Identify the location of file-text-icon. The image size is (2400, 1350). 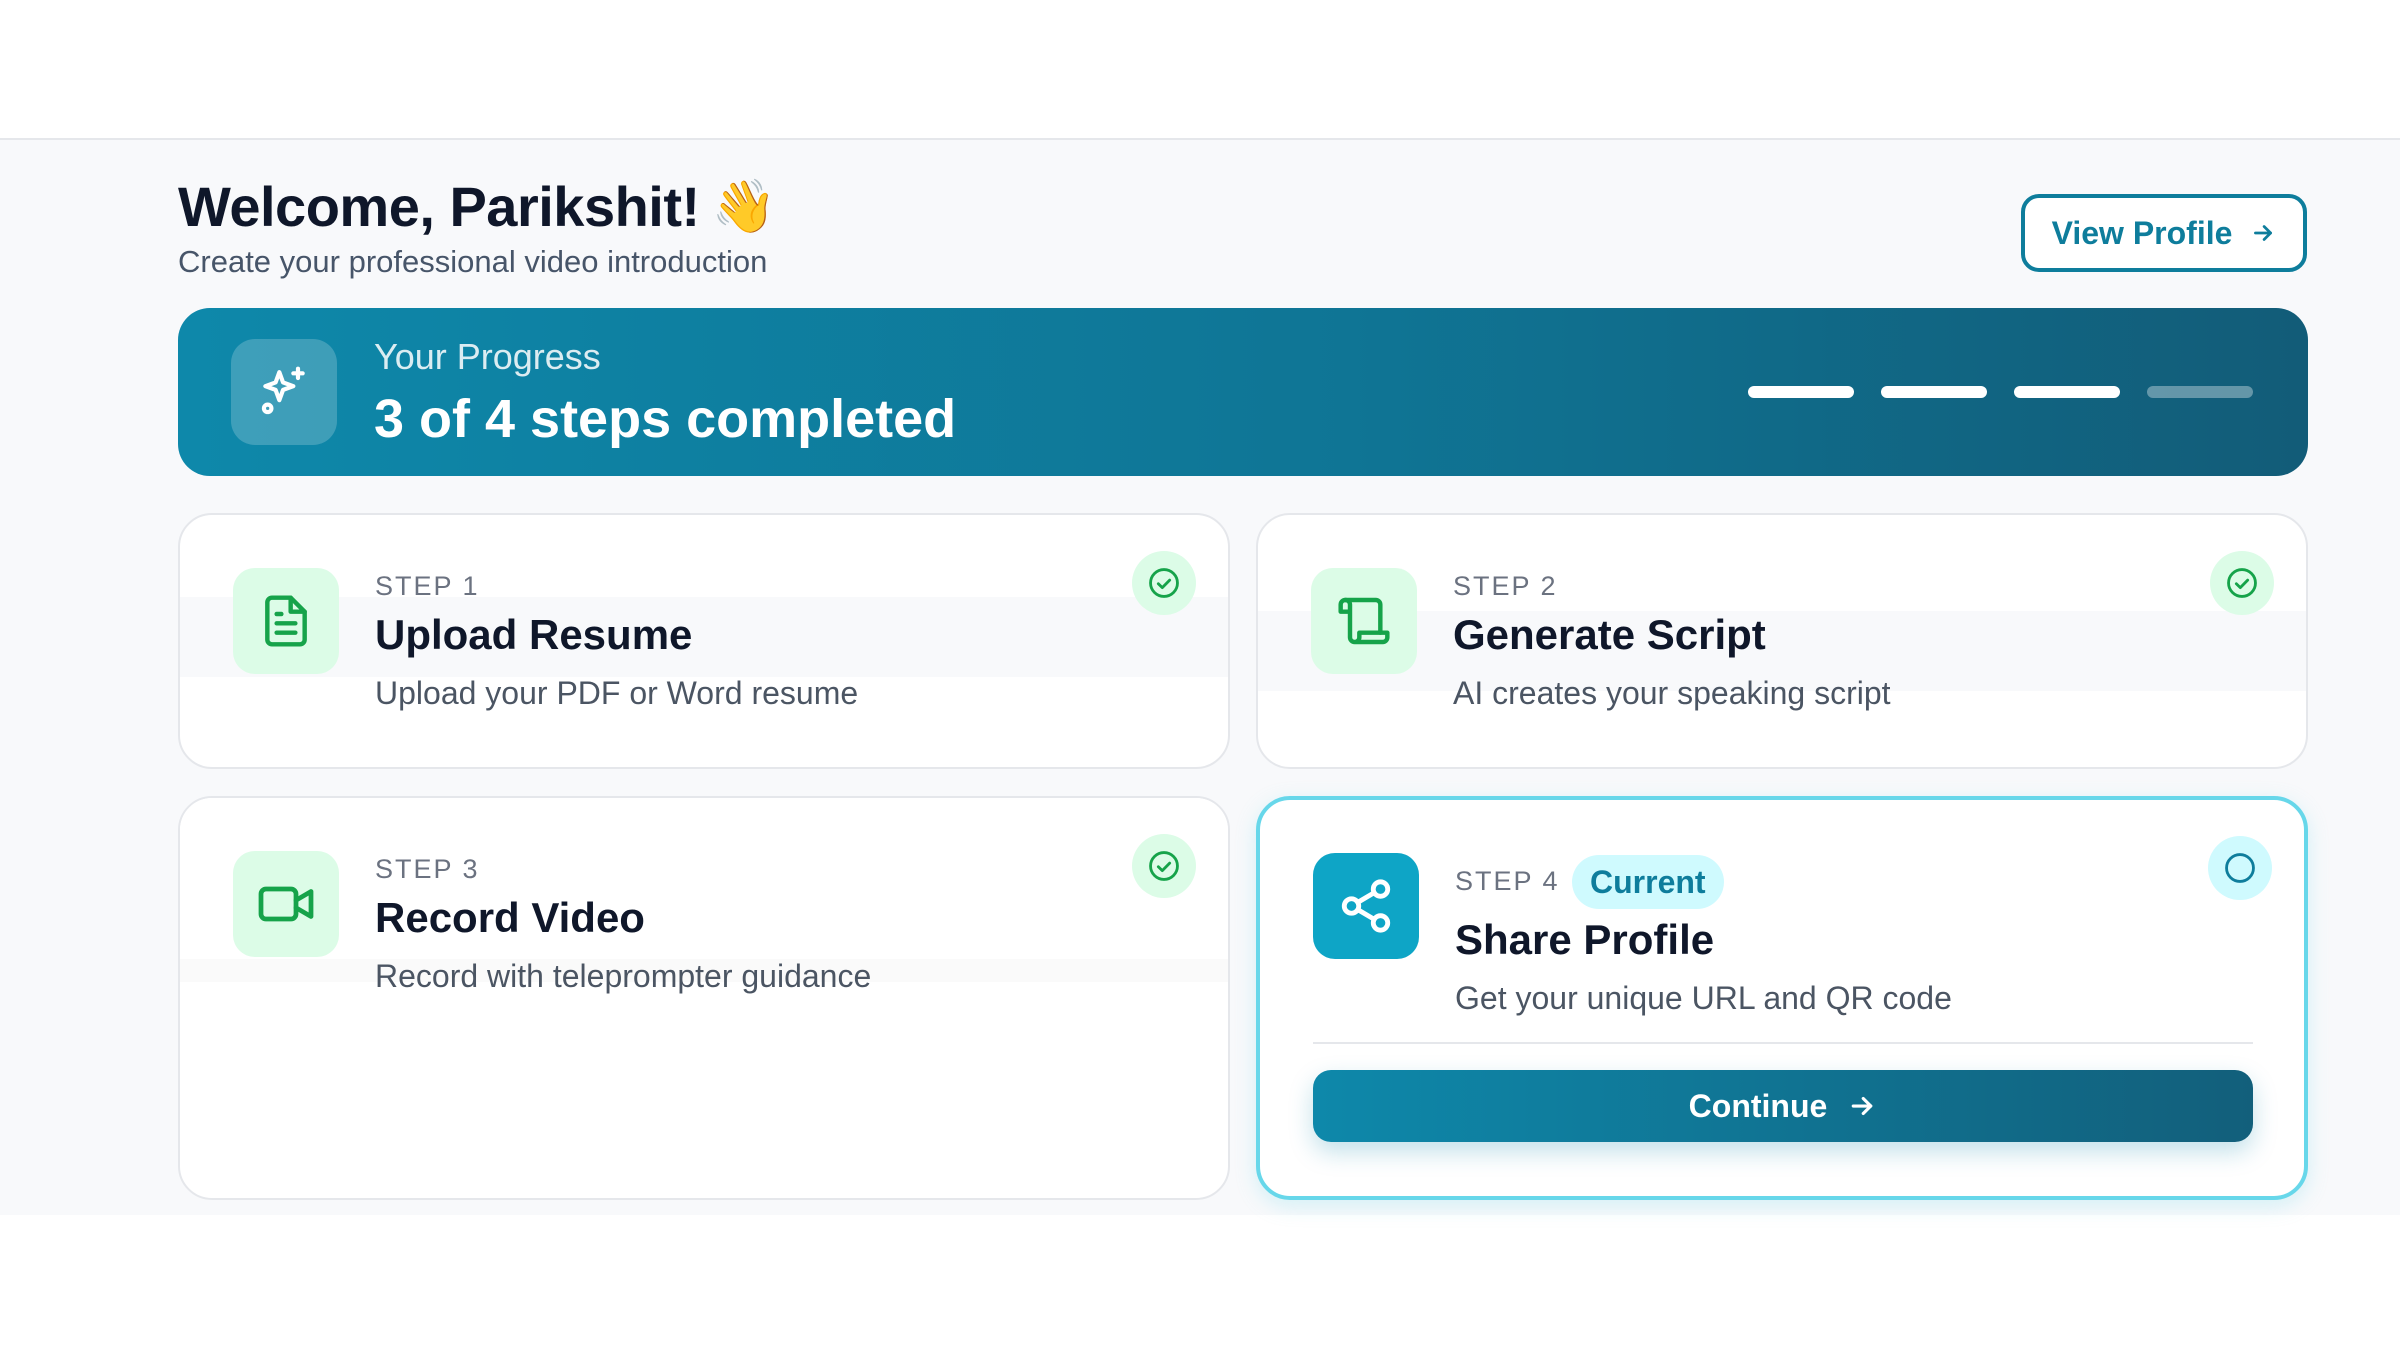
(286, 621).